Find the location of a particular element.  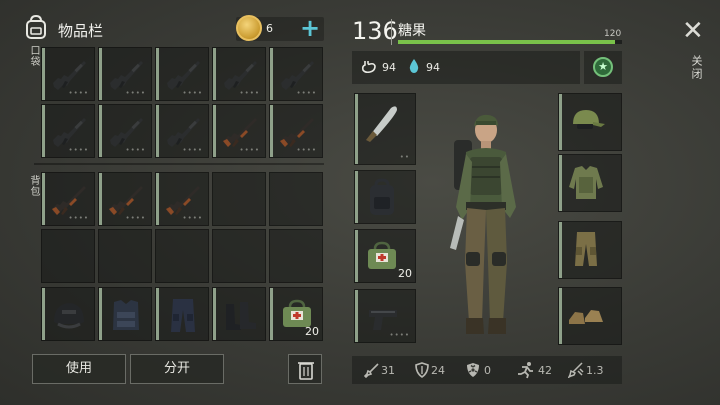

xp-value: 120 is located at coordinates (613, 34).